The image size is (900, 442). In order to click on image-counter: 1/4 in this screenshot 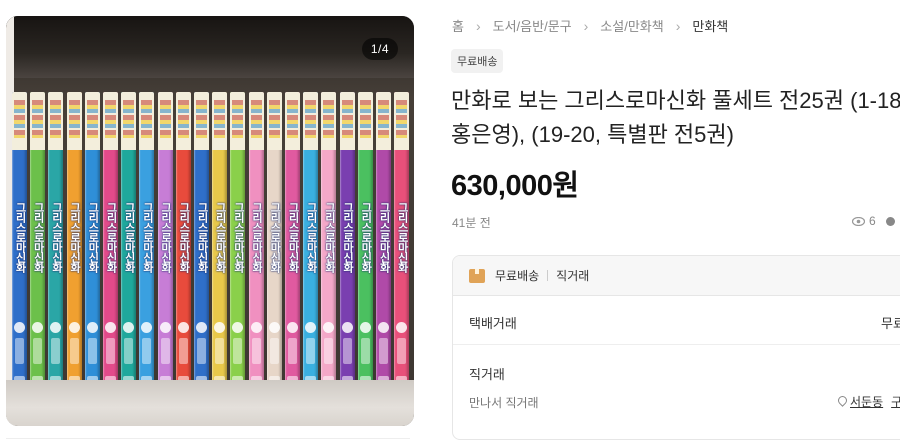, I will do `click(379, 49)`.